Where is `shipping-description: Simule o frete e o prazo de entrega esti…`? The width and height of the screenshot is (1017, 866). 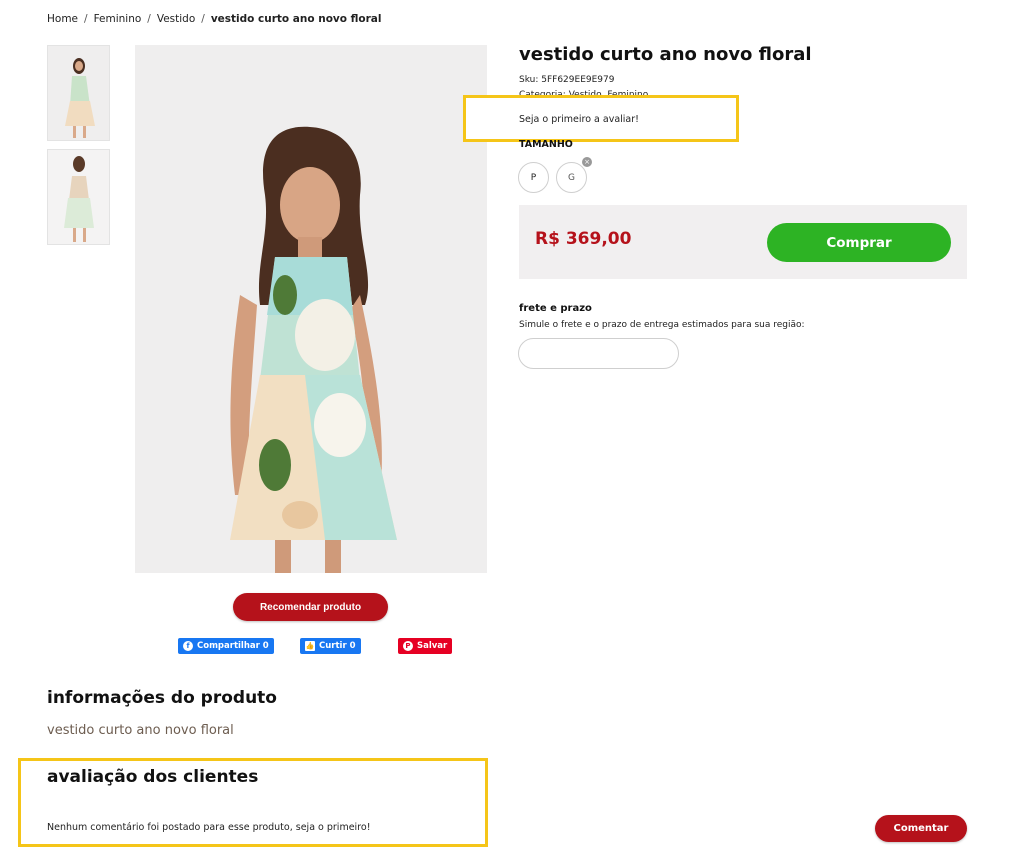
shipping-description: Simule o frete e o prazo de entrega esti… is located at coordinates (662, 325).